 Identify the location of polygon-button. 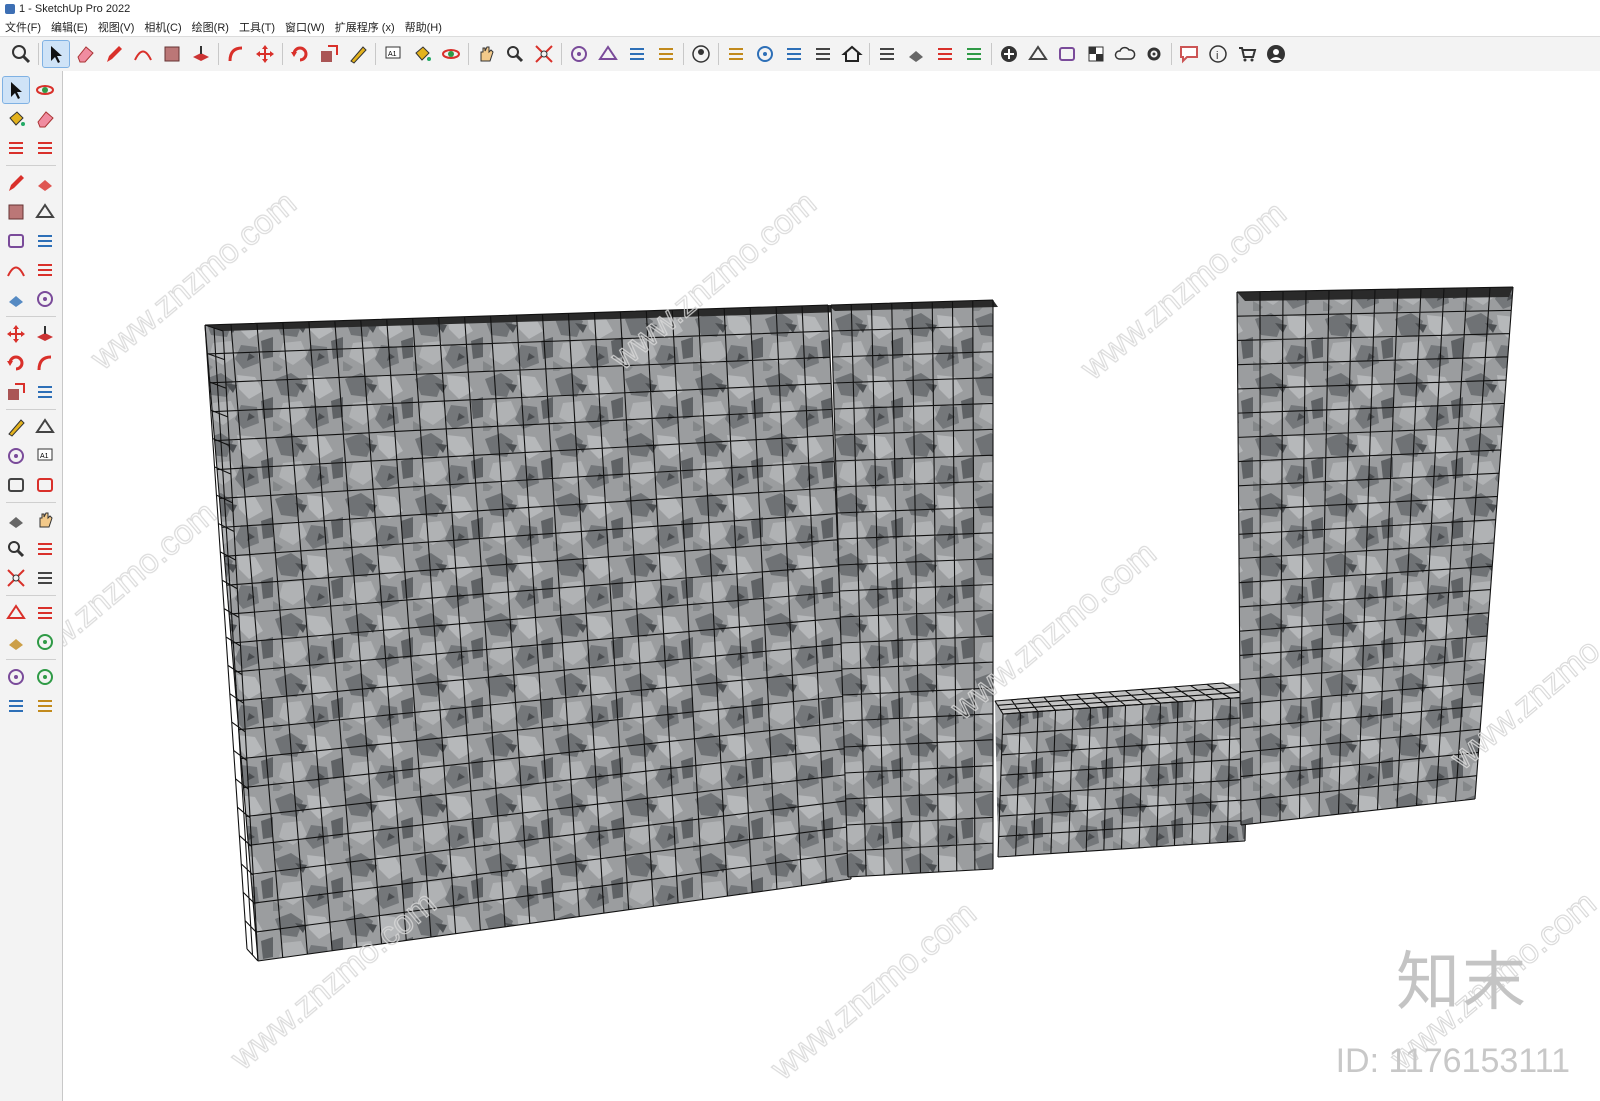
(45, 241).